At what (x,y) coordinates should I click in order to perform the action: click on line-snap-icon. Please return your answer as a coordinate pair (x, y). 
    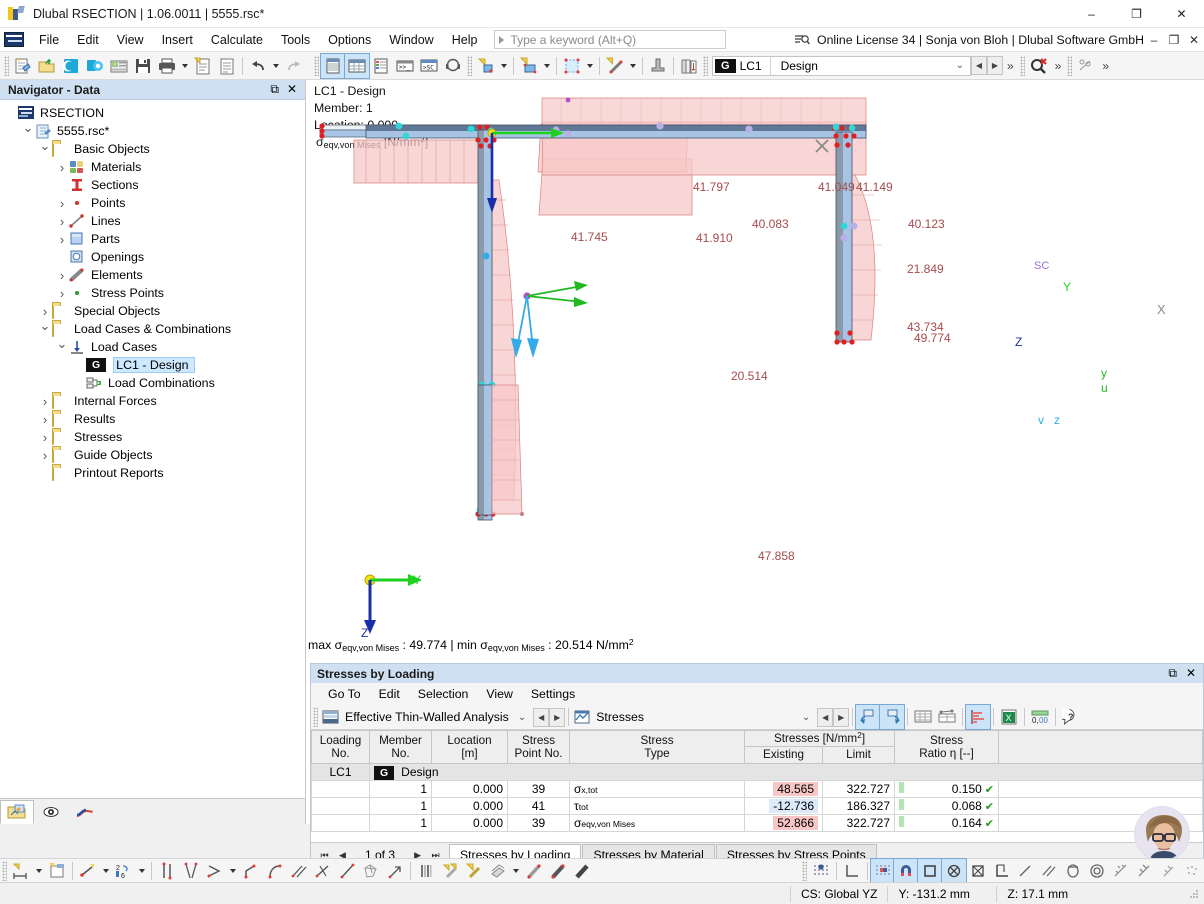
    Looking at the image, I should click on (1025, 871).